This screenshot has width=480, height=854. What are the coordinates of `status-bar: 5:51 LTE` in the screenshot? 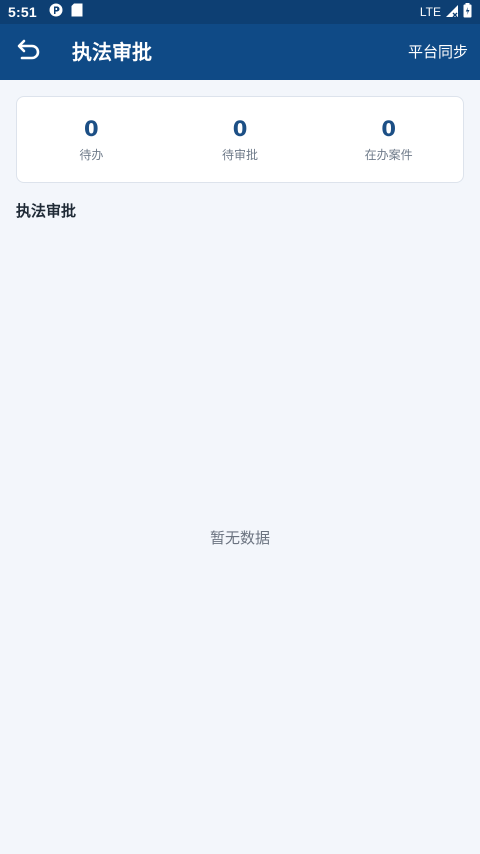 It's located at (240, 12).